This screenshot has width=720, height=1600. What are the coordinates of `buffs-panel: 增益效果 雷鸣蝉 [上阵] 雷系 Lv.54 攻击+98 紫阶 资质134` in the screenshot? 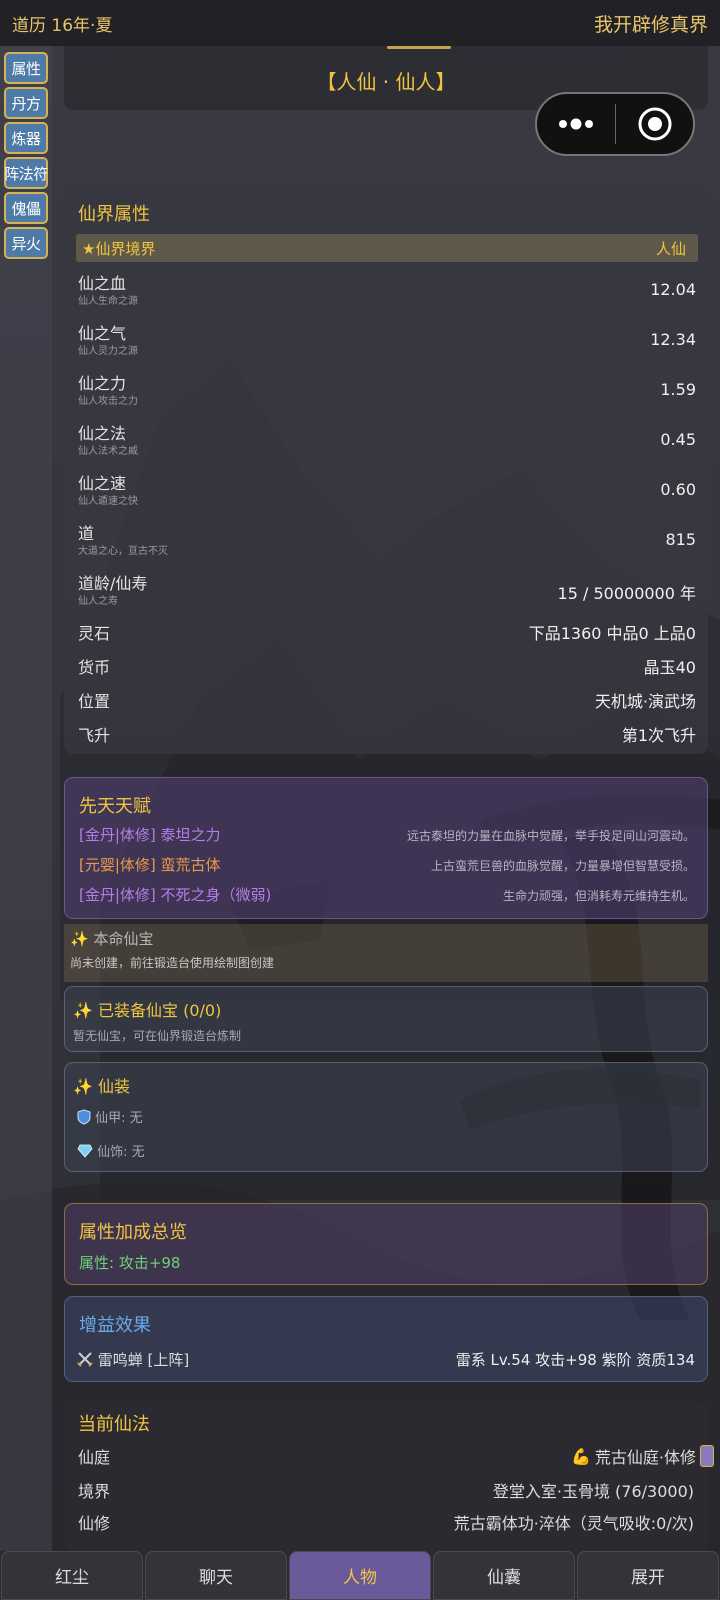 It's located at (386, 1339).